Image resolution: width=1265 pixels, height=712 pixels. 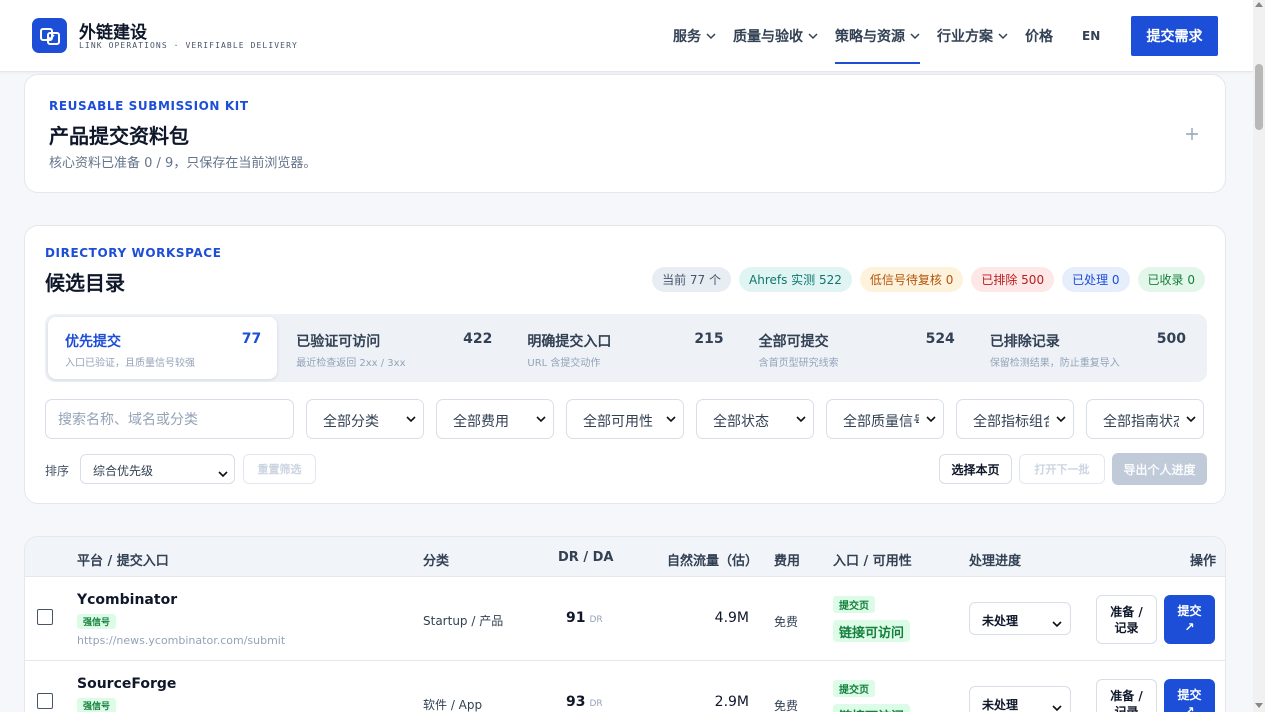 What do you see at coordinates (113, 30) in the screenshot?
I see `brand-name: 外链建设` at bounding box center [113, 30].